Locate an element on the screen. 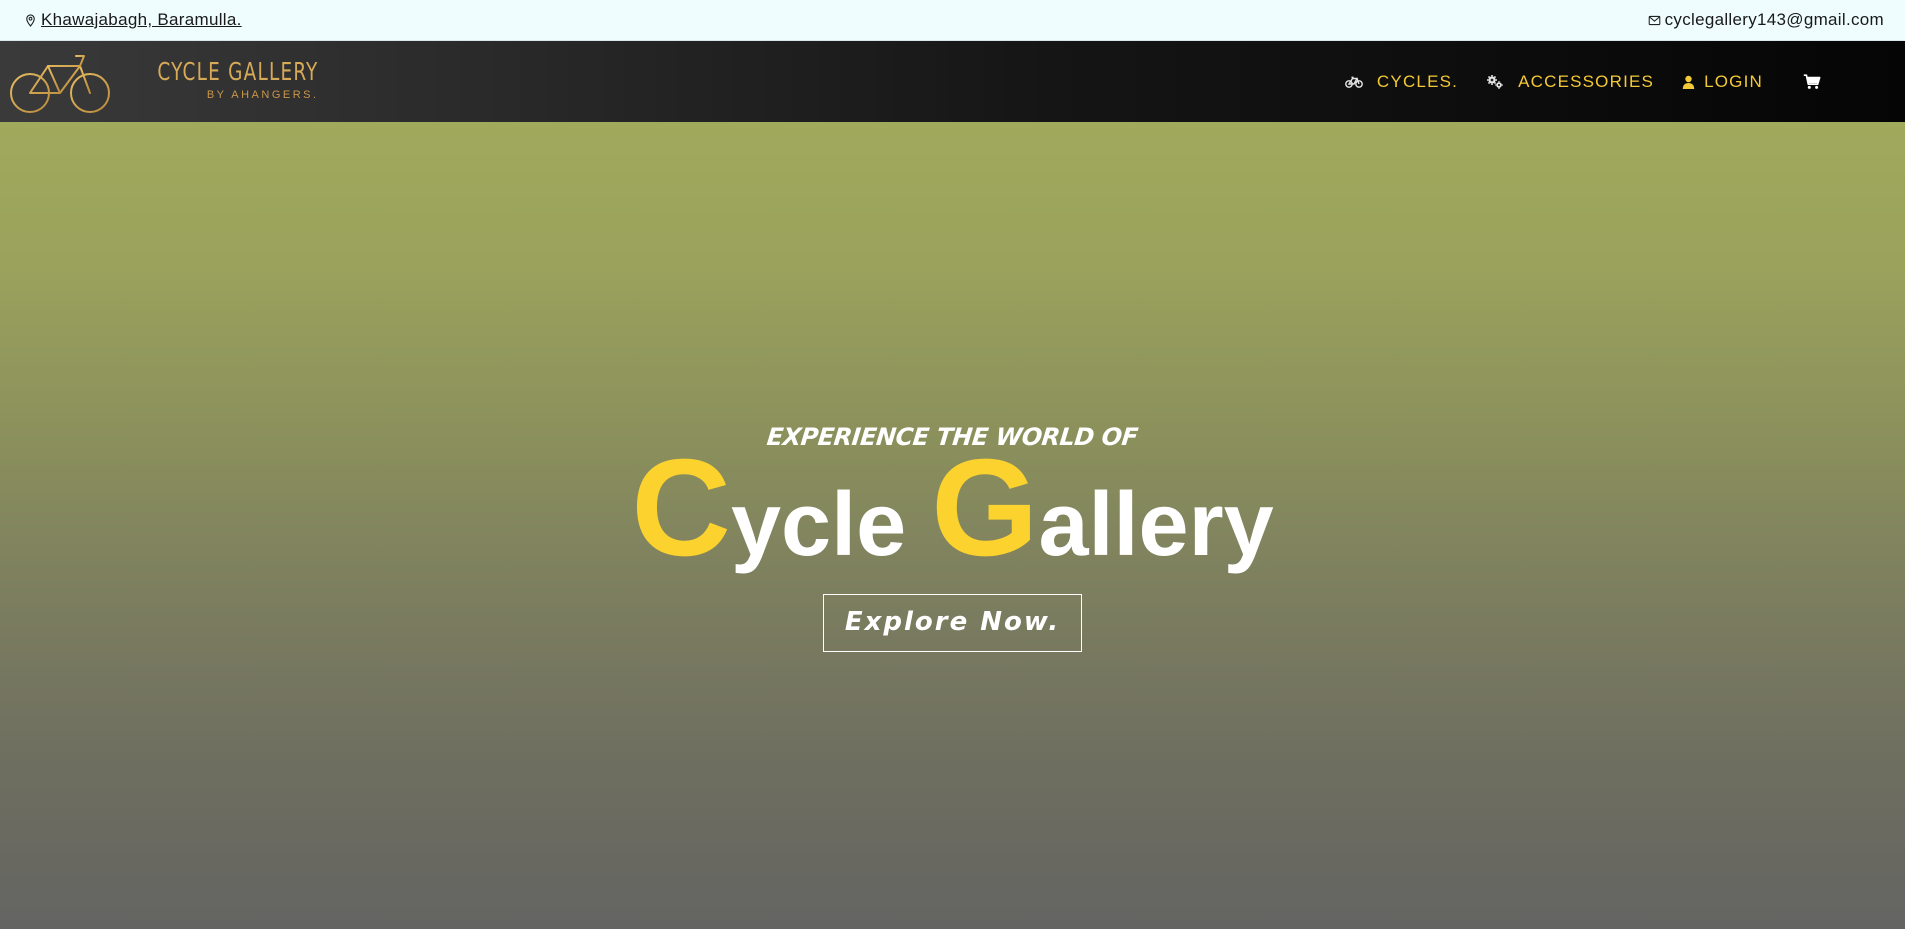  nav-label-accessories: ACCESSORIES is located at coordinates (1586, 81).